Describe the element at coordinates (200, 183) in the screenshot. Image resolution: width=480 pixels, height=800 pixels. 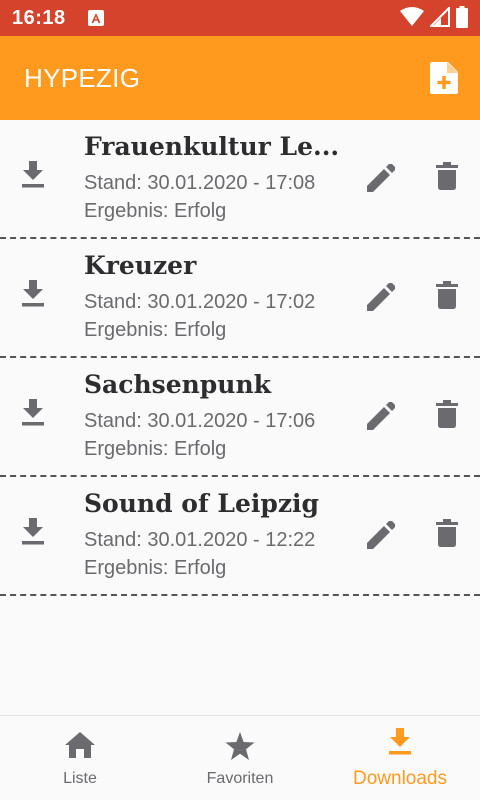
I see `item-stand: Stand: 30.01.2020 - 17:08` at that location.